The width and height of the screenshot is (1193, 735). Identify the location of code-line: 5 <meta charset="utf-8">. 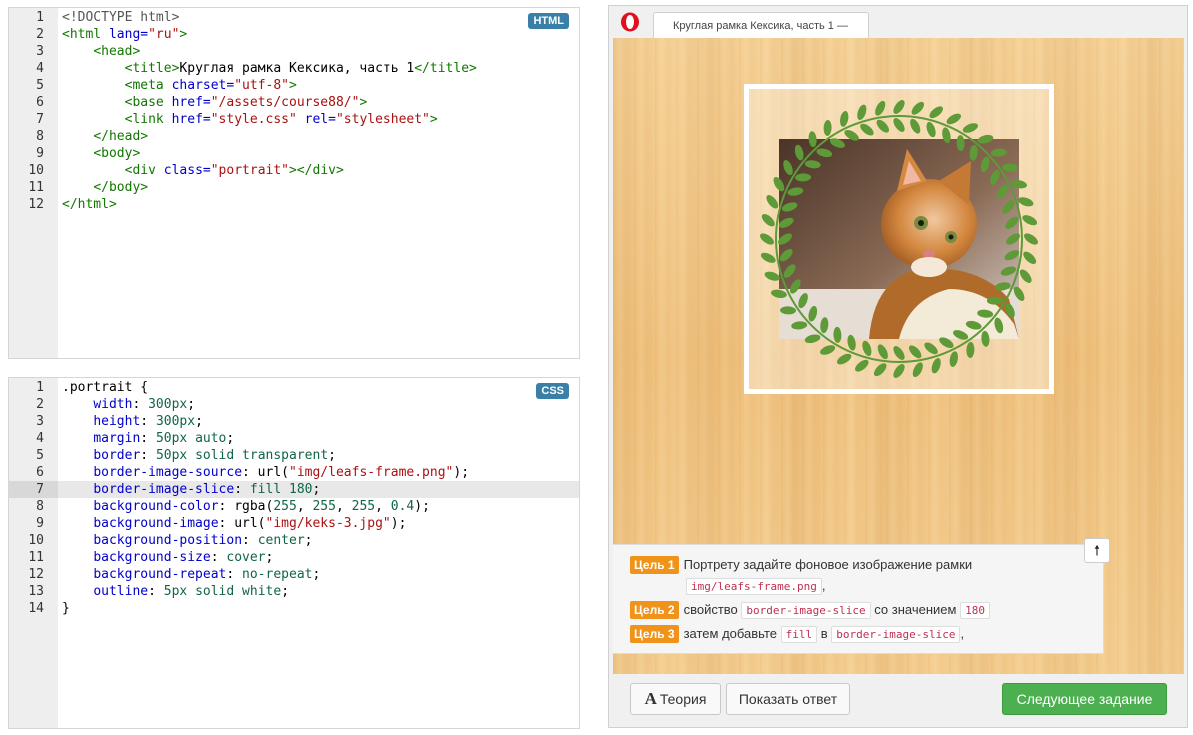
(294, 85).